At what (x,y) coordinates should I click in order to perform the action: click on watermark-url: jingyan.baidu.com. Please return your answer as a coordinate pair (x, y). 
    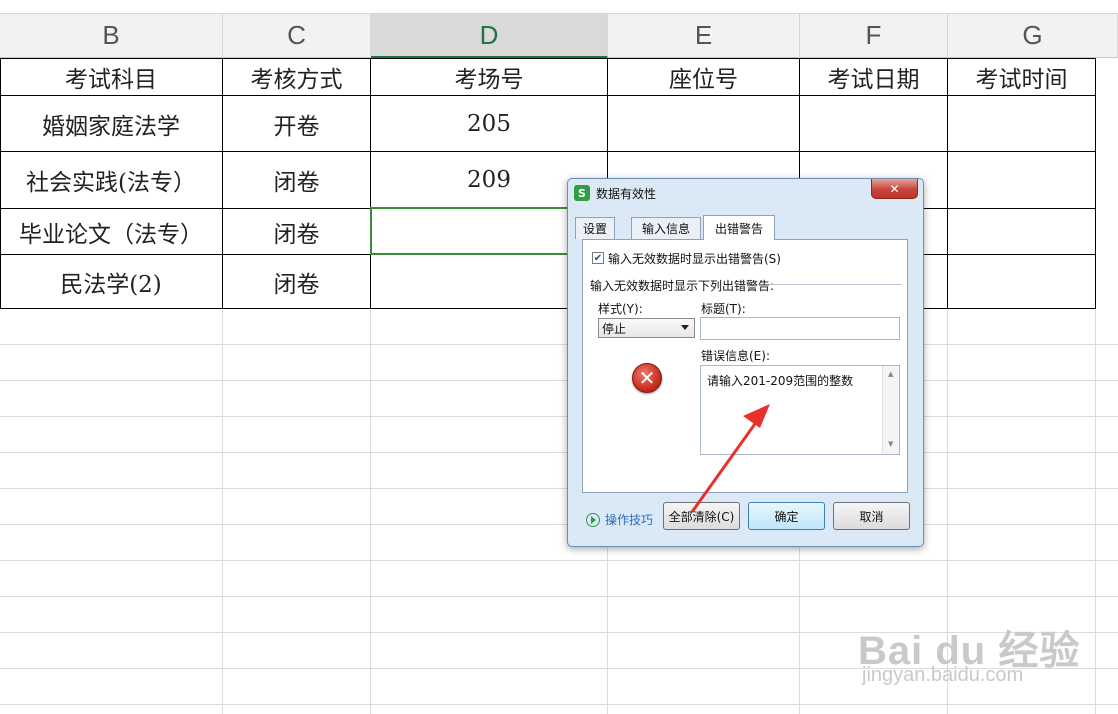
    Looking at the image, I should click on (943, 675).